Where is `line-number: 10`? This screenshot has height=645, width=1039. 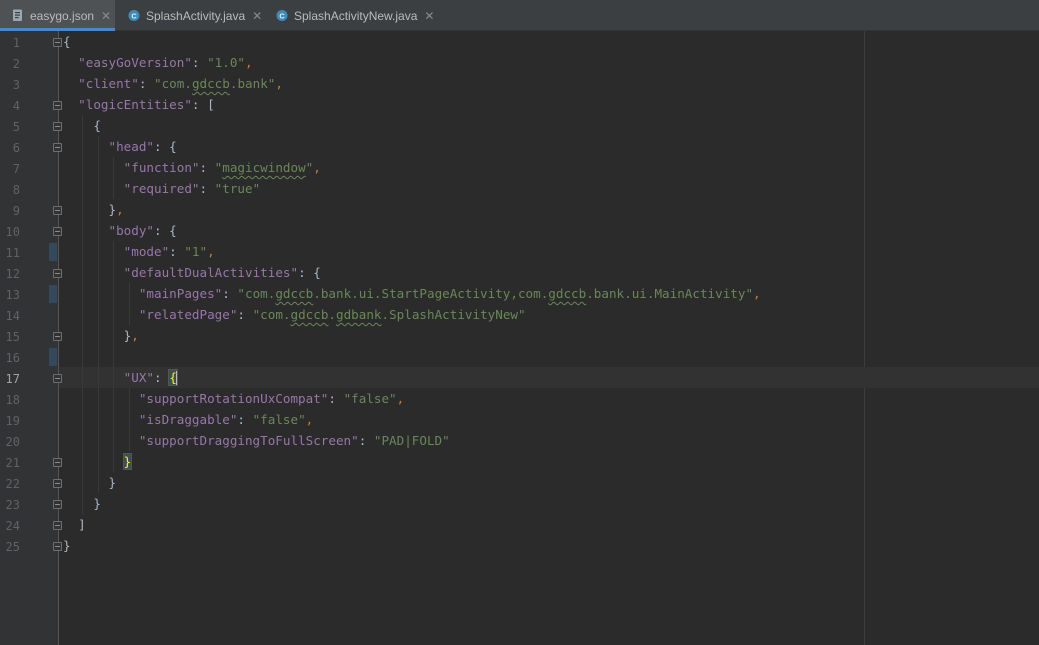 line-number: 10 is located at coordinates (10, 232).